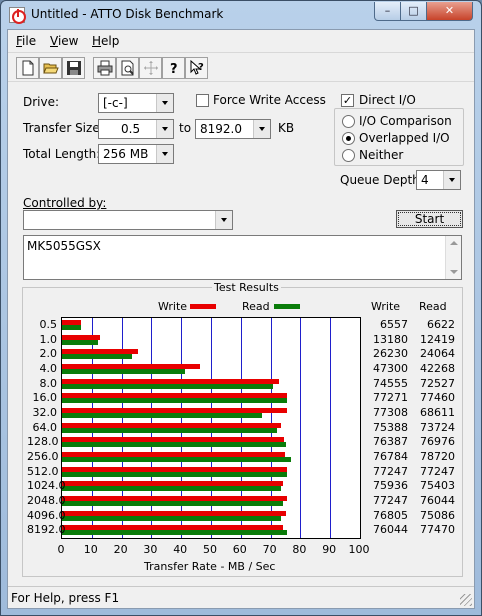 Image resolution: width=482 pixels, height=616 pixels. I want to click on transfer-to-value: 8192.0, so click(221, 129).